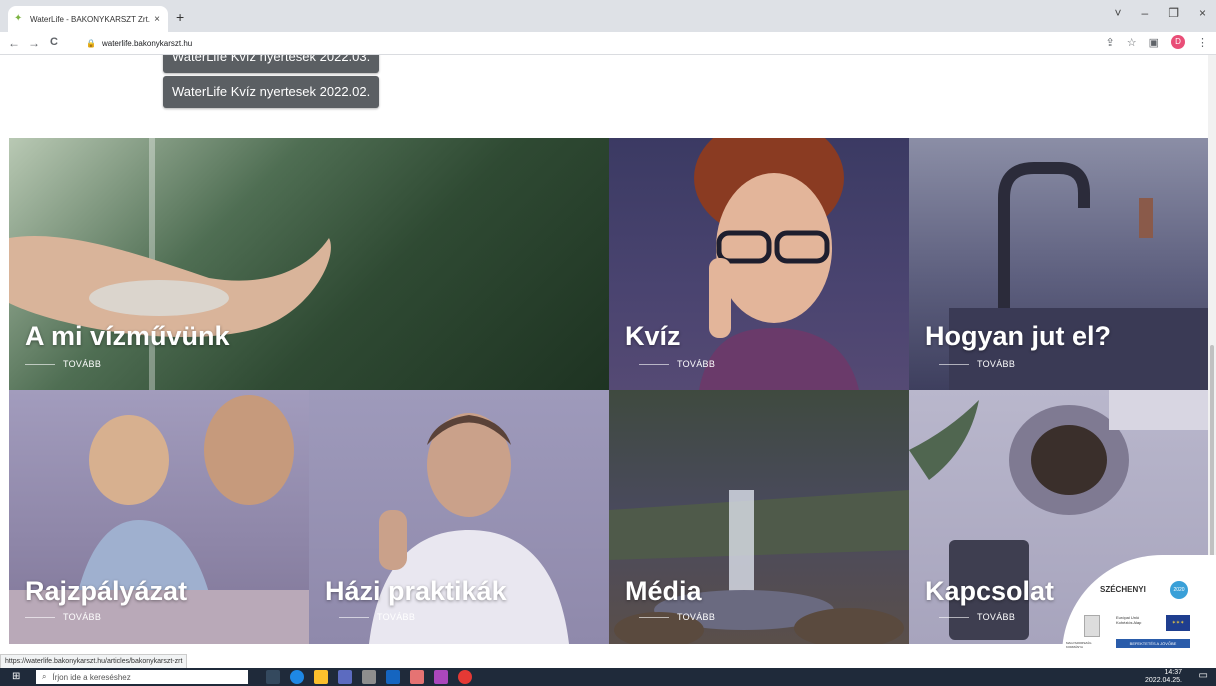  I want to click on tile-how-it-gets: Hogyan jut el? TOVÁBB, so click(1059, 264).